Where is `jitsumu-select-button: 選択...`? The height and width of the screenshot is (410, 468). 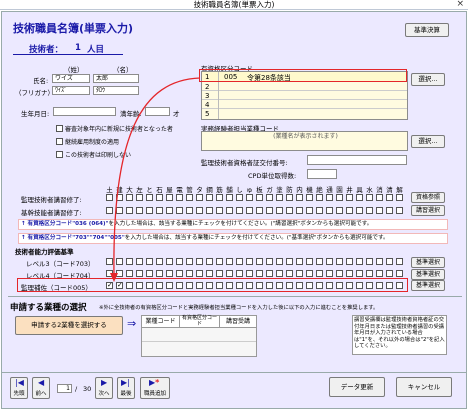 jitsumu-select-button: 選択... is located at coordinates (428, 141).